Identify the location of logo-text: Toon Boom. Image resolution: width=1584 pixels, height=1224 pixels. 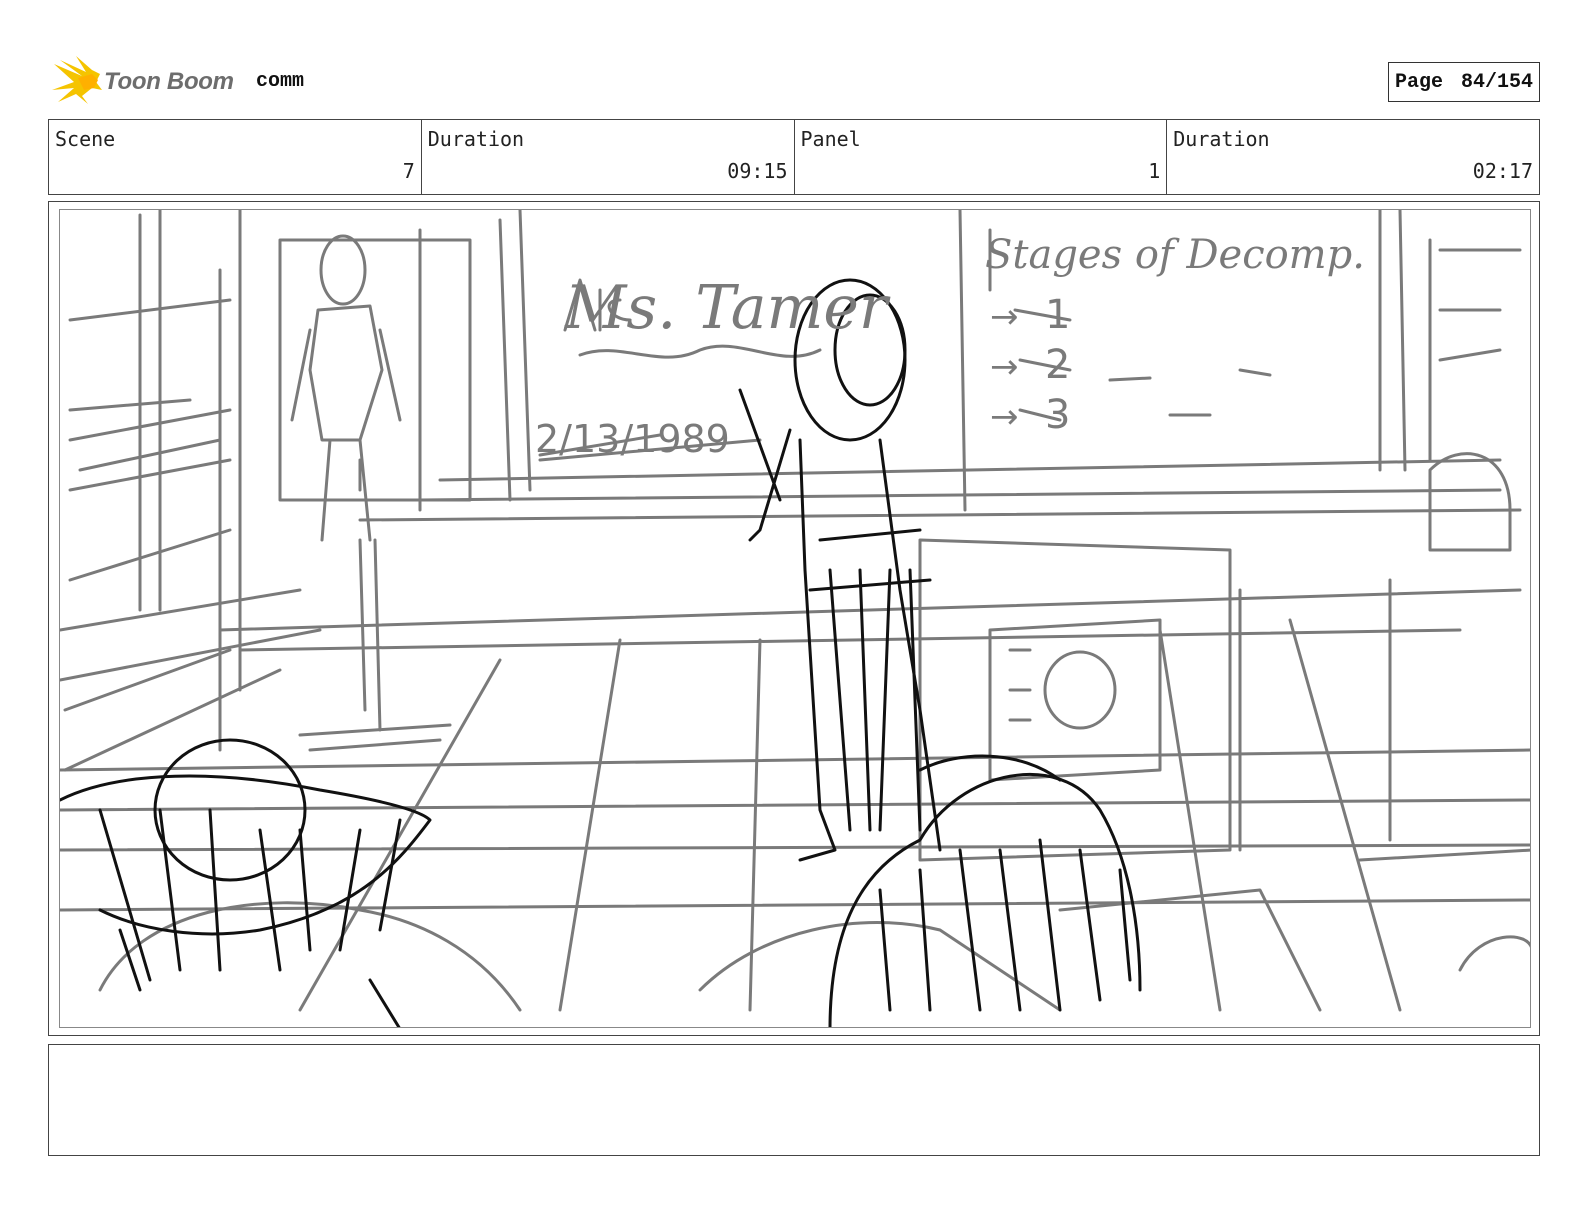
(169, 81).